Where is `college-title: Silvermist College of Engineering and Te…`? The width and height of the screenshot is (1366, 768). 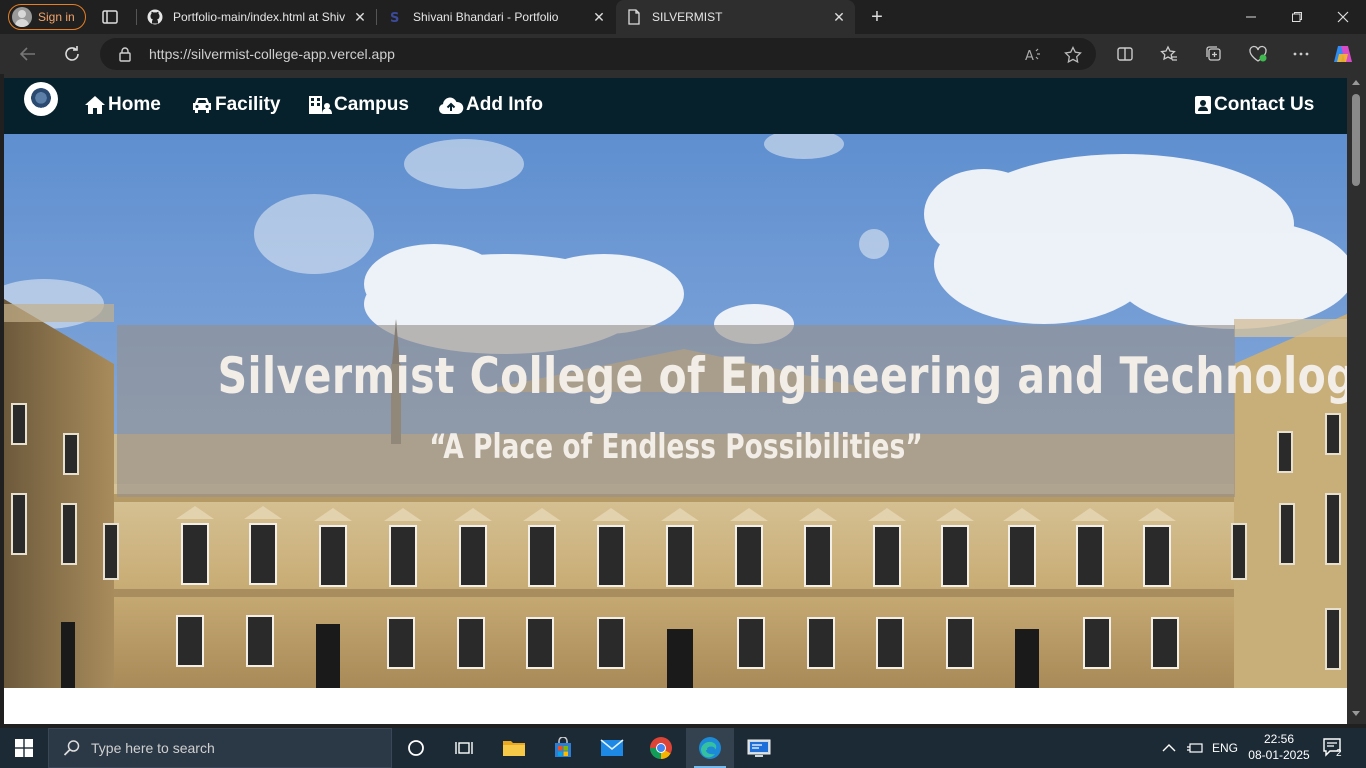 college-title: Silvermist College of Engineering and Te… is located at coordinates (782, 376).